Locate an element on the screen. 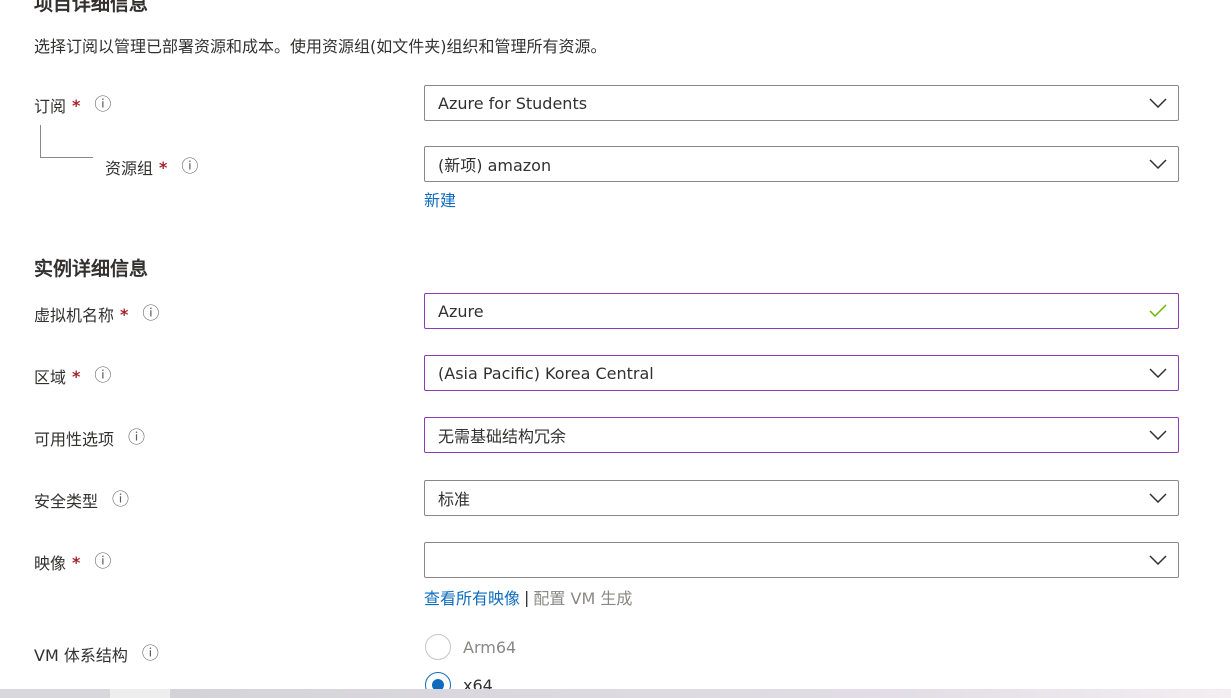 The image size is (1231, 698). vm-architecture-label: VM 体系结构 is located at coordinates (81, 654).